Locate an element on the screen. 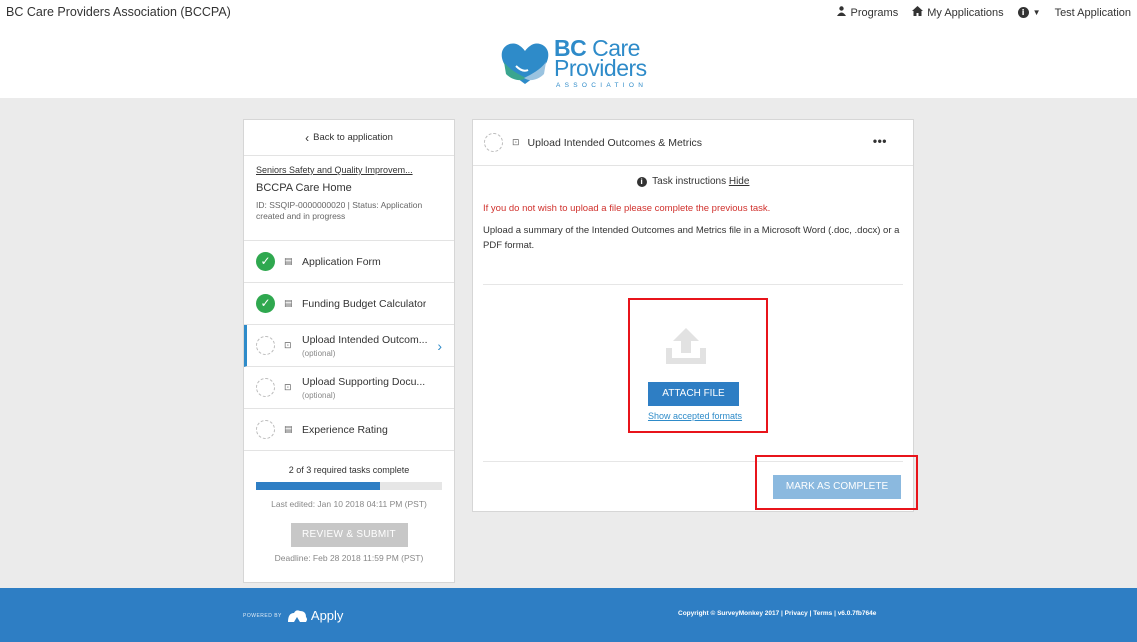 The height and width of the screenshot is (642, 1137). hide-instructions-link: Hide is located at coordinates (739, 181).